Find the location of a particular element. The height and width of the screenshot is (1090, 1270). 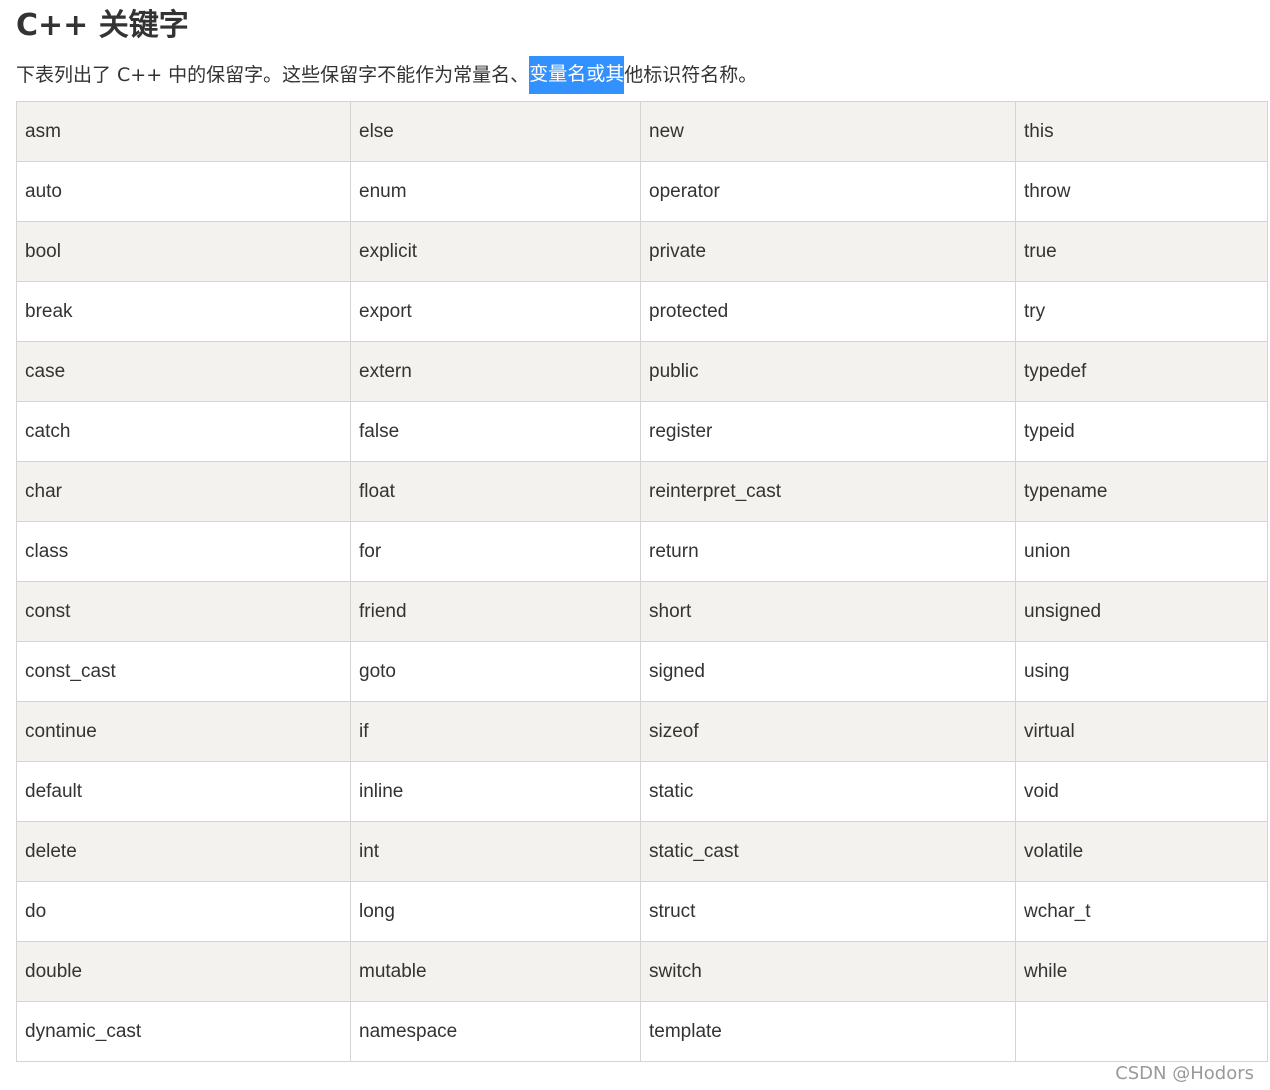

keyword-cell: break is located at coordinates (183, 311).